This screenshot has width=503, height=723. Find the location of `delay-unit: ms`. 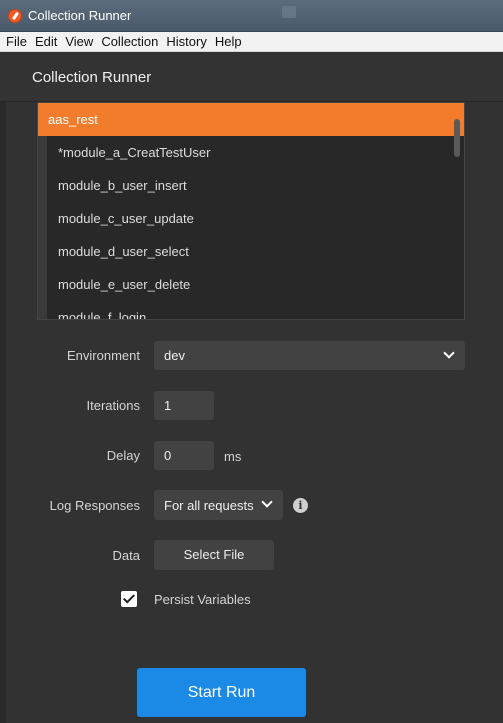

delay-unit: ms is located at coordinates (233, 456).